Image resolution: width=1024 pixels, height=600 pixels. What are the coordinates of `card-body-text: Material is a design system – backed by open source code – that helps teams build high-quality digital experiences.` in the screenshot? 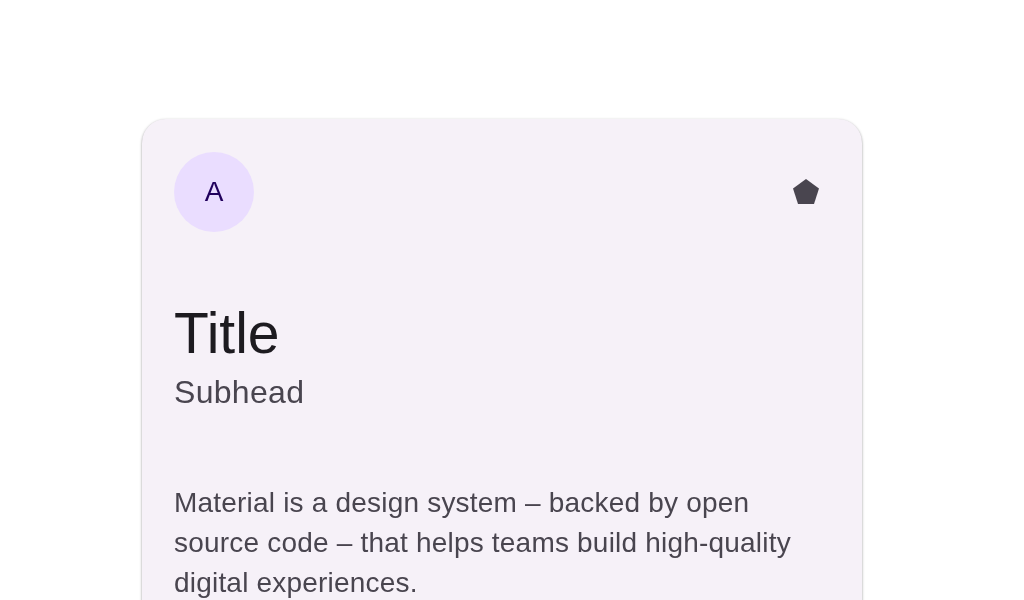 It's located at (483, 543).